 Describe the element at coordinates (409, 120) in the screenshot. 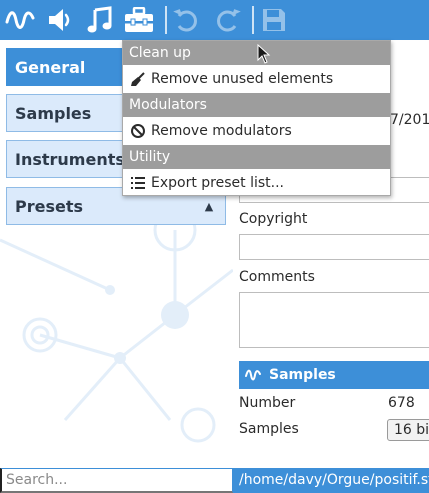

I see `date-value: 7/2011` at that location.